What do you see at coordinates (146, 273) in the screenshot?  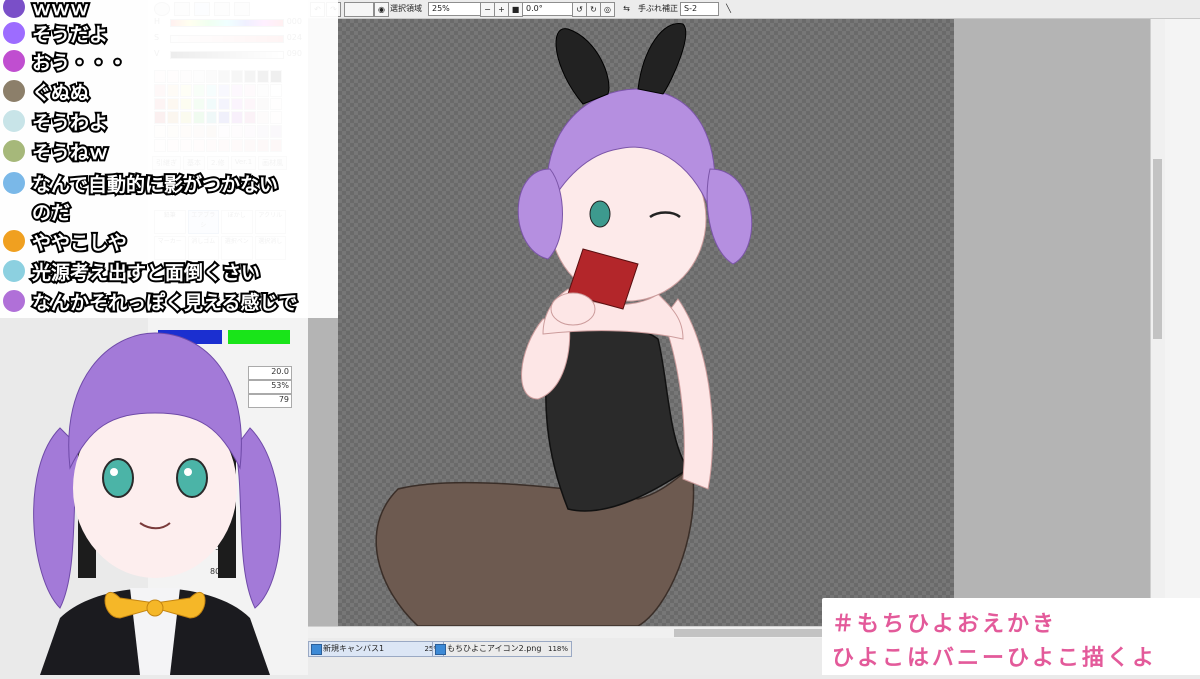 I see `chat-message-text: 光源考え出すと面倒くさい` at bounding box center [146, 273].